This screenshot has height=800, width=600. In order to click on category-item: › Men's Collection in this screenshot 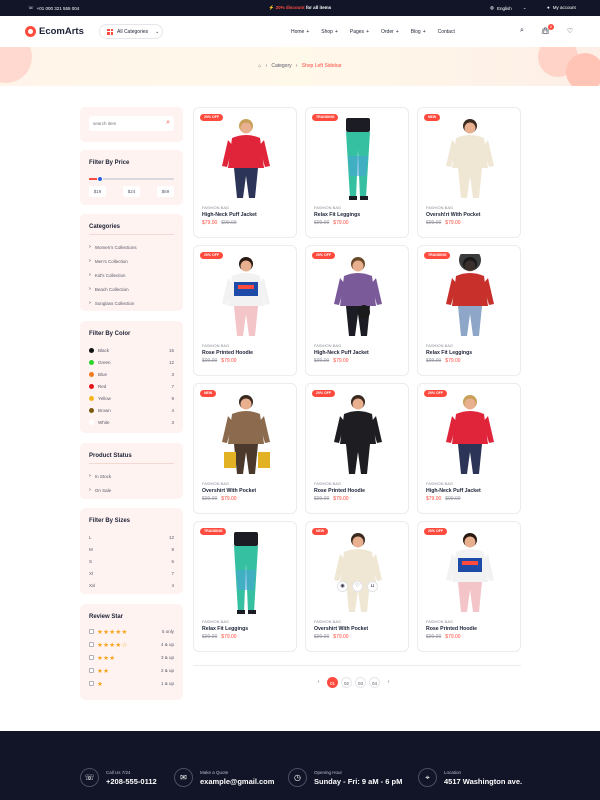, I will do `click(113, 261)`.